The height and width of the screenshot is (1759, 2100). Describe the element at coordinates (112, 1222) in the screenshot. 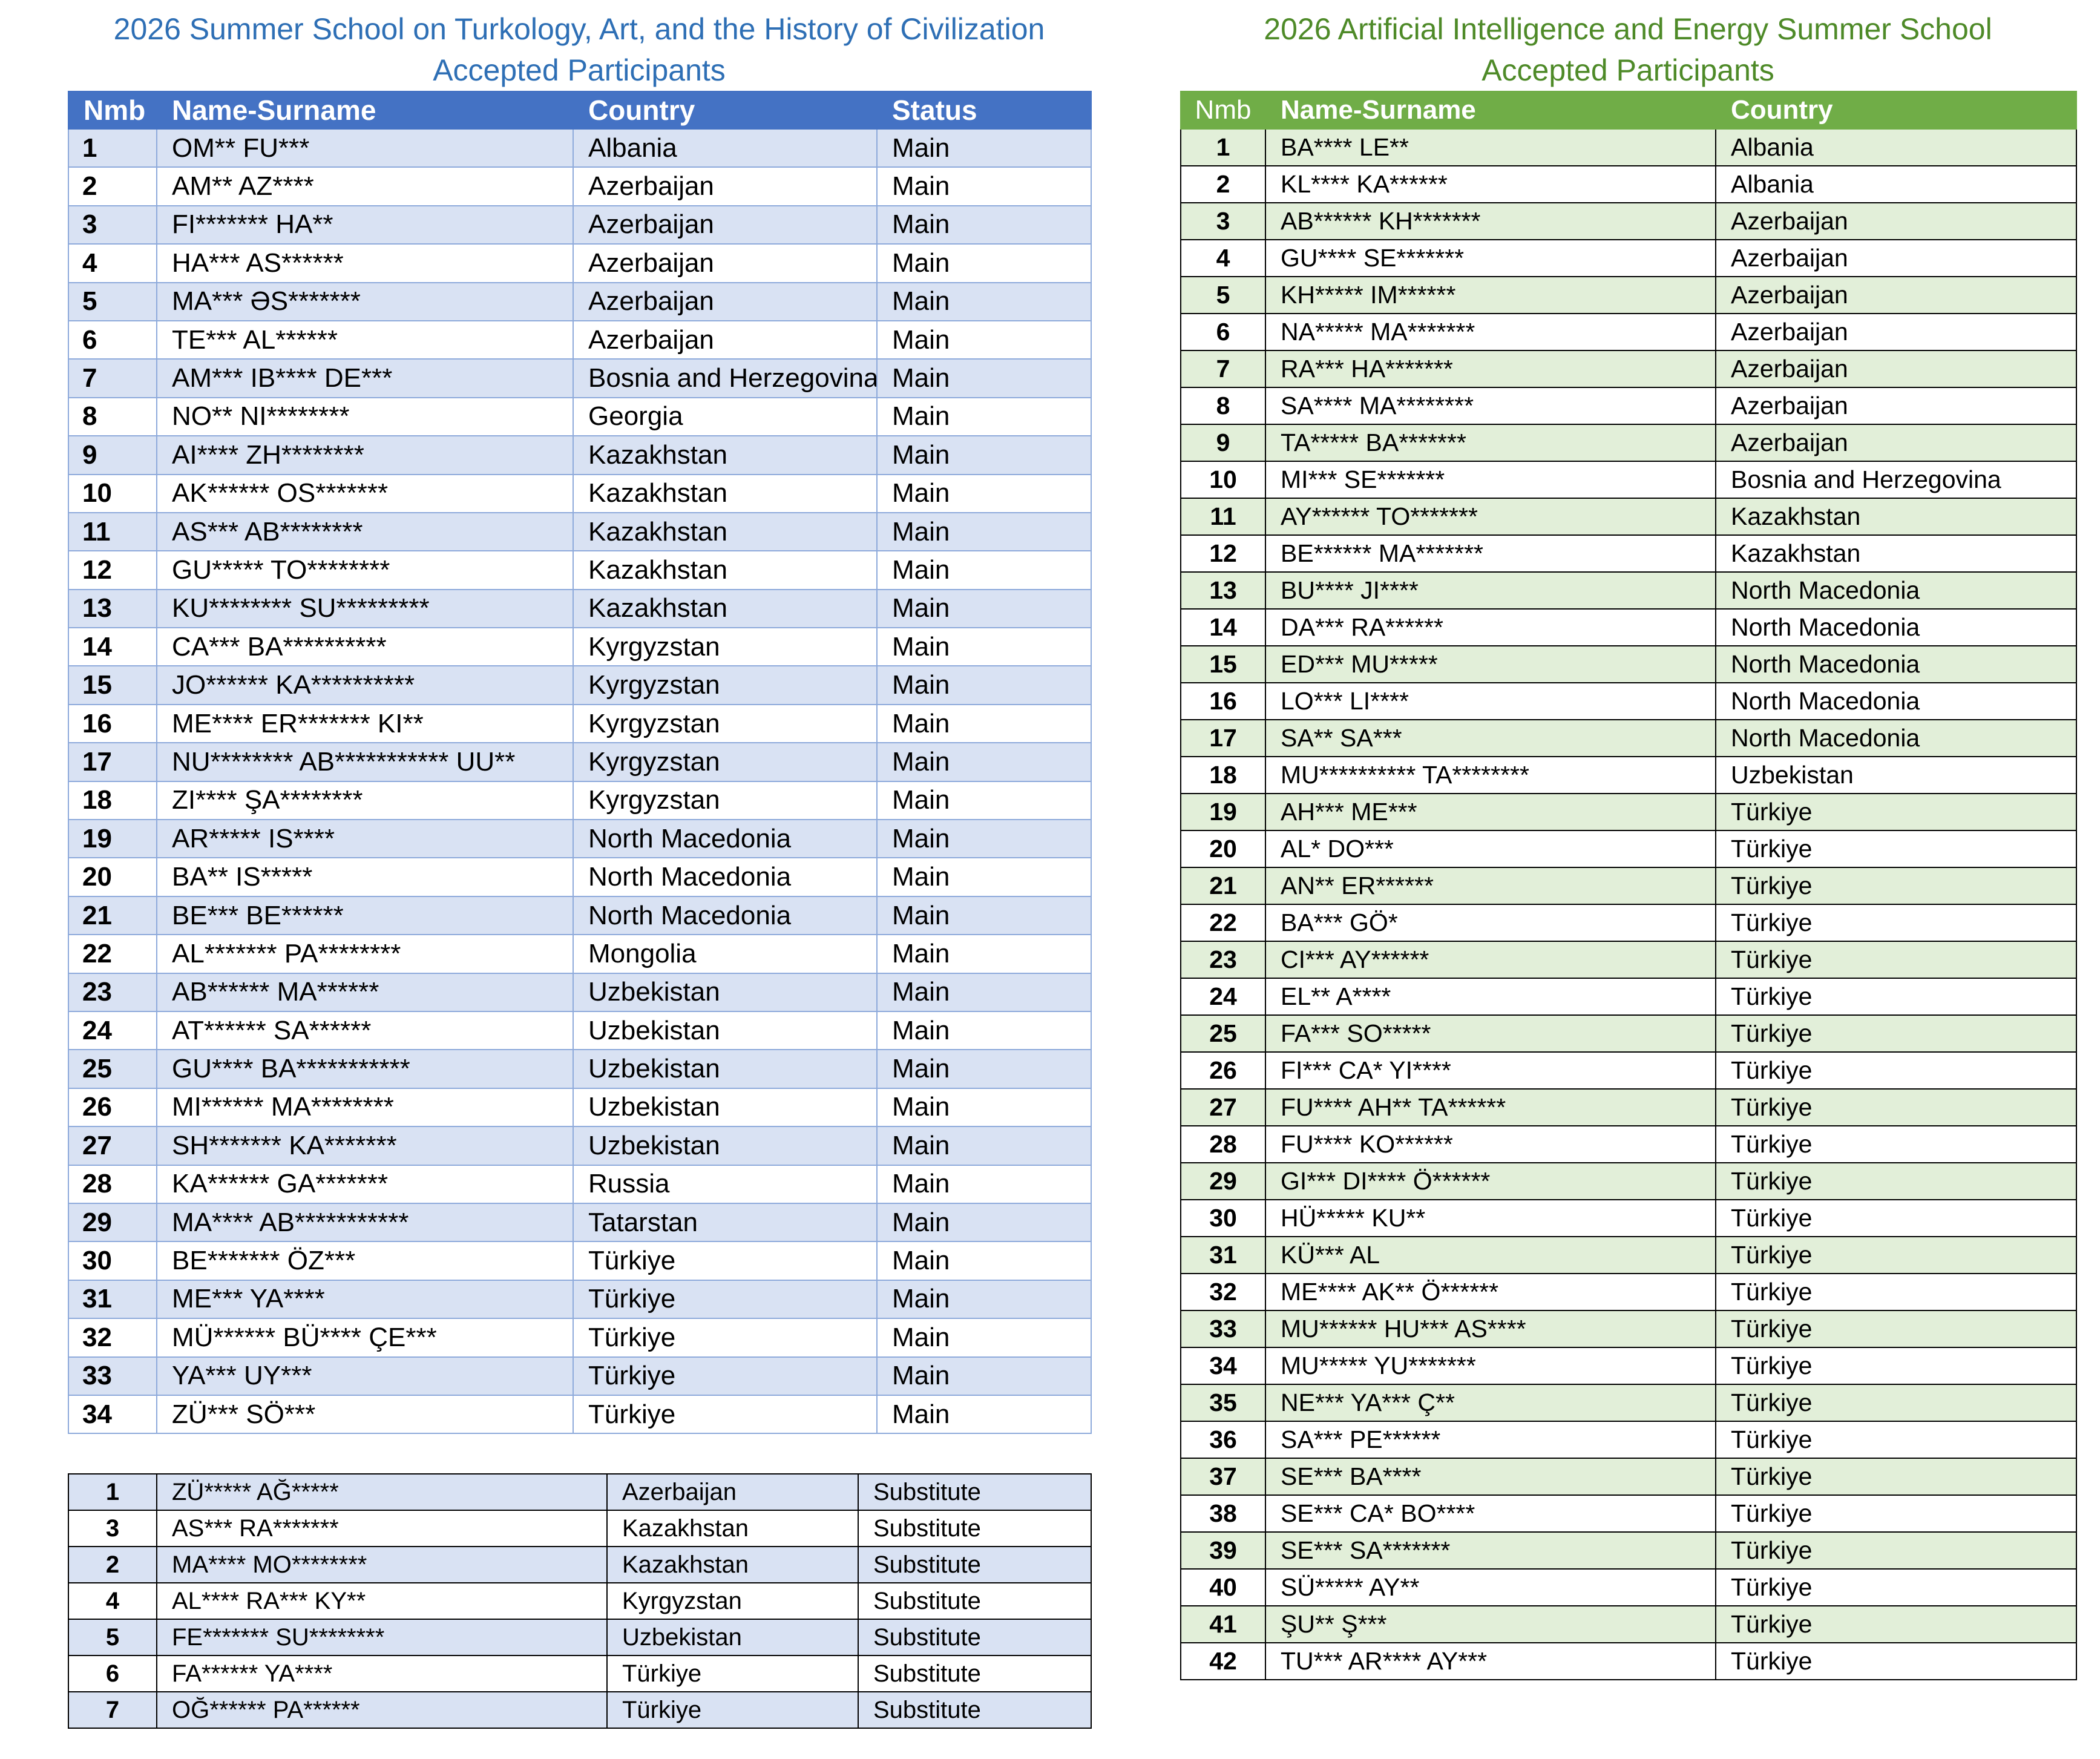

I see `row-number: 29` at that location.